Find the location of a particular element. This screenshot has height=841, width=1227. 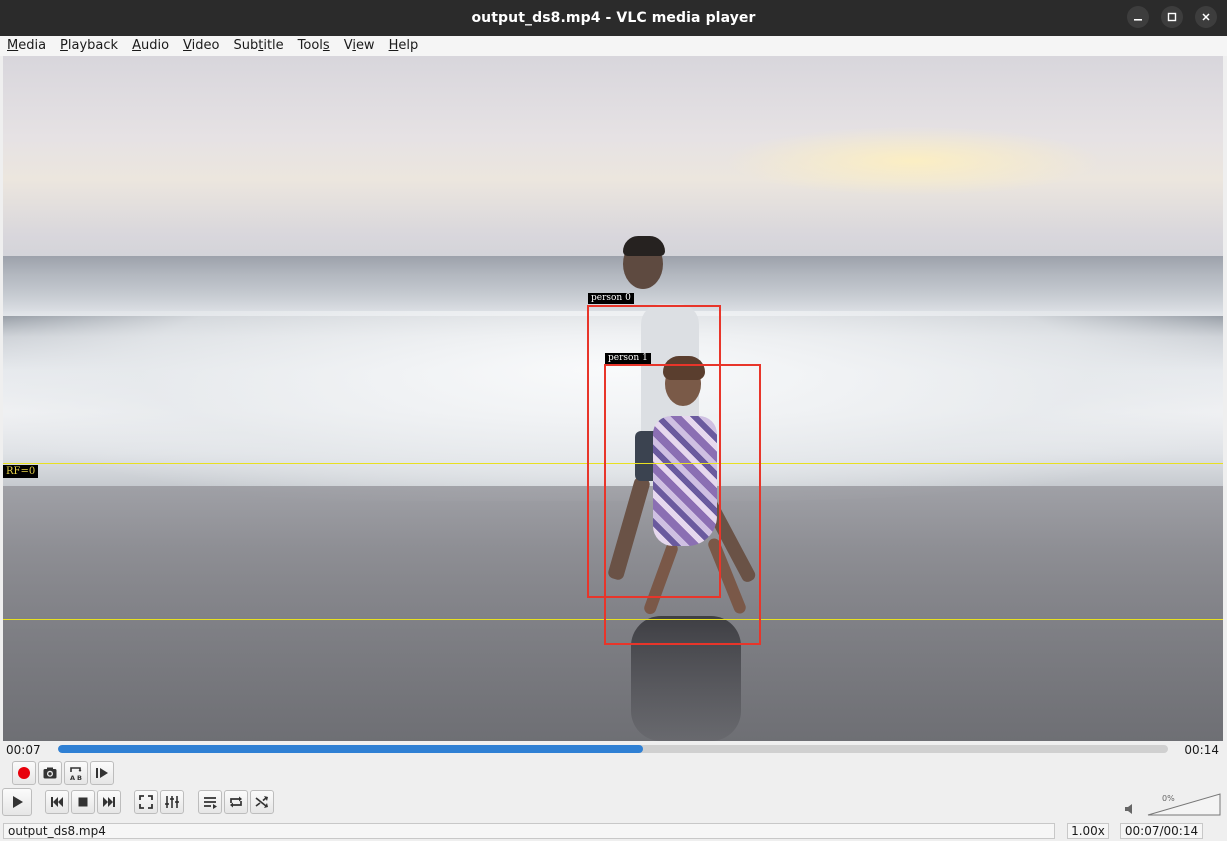

menu-playback: Playback is located at coordinates (89, 46).